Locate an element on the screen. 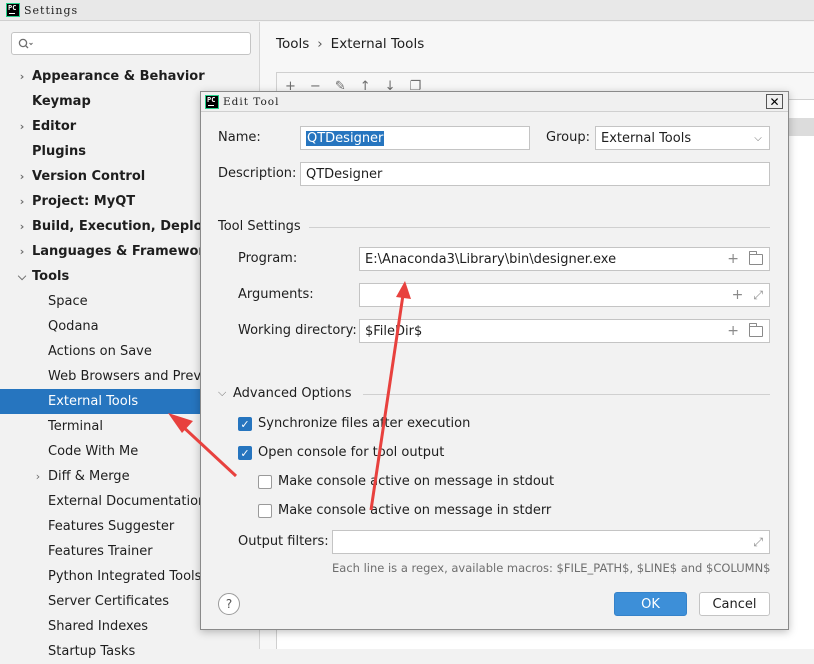 The height and width of the screenshot is (664, 814). sidebar-item-label: Version Control is located at coordinates (89, 176).